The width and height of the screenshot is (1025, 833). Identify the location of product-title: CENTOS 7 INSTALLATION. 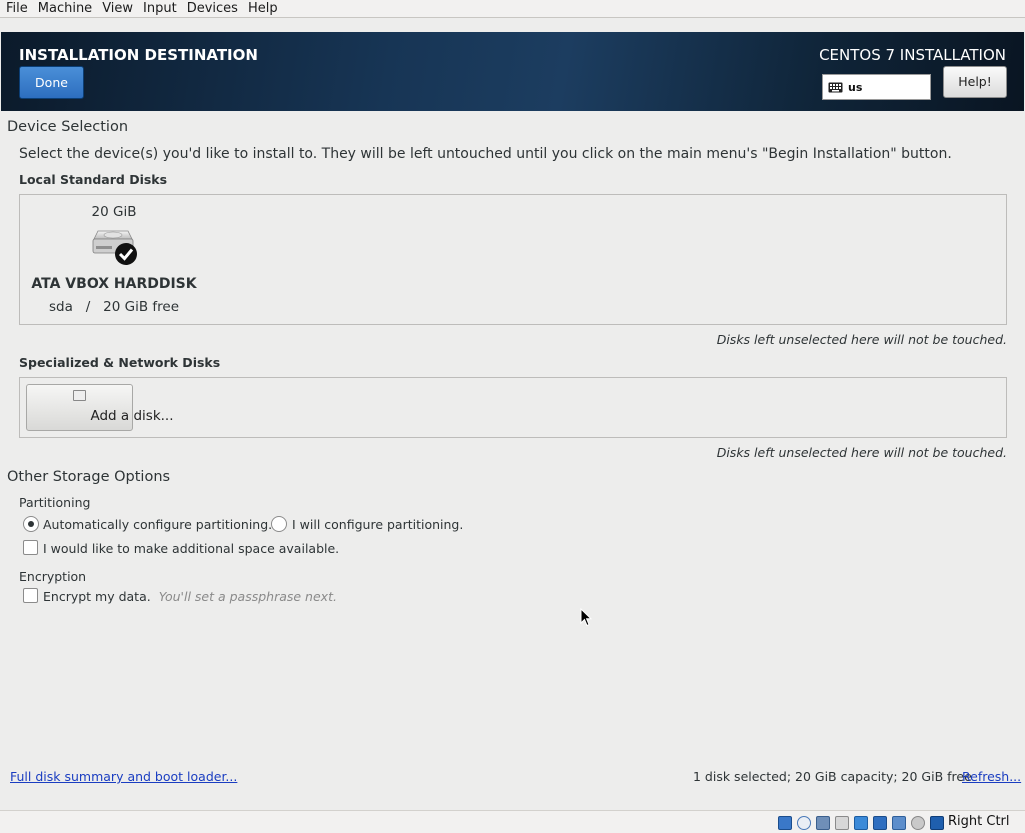
(912, 55).